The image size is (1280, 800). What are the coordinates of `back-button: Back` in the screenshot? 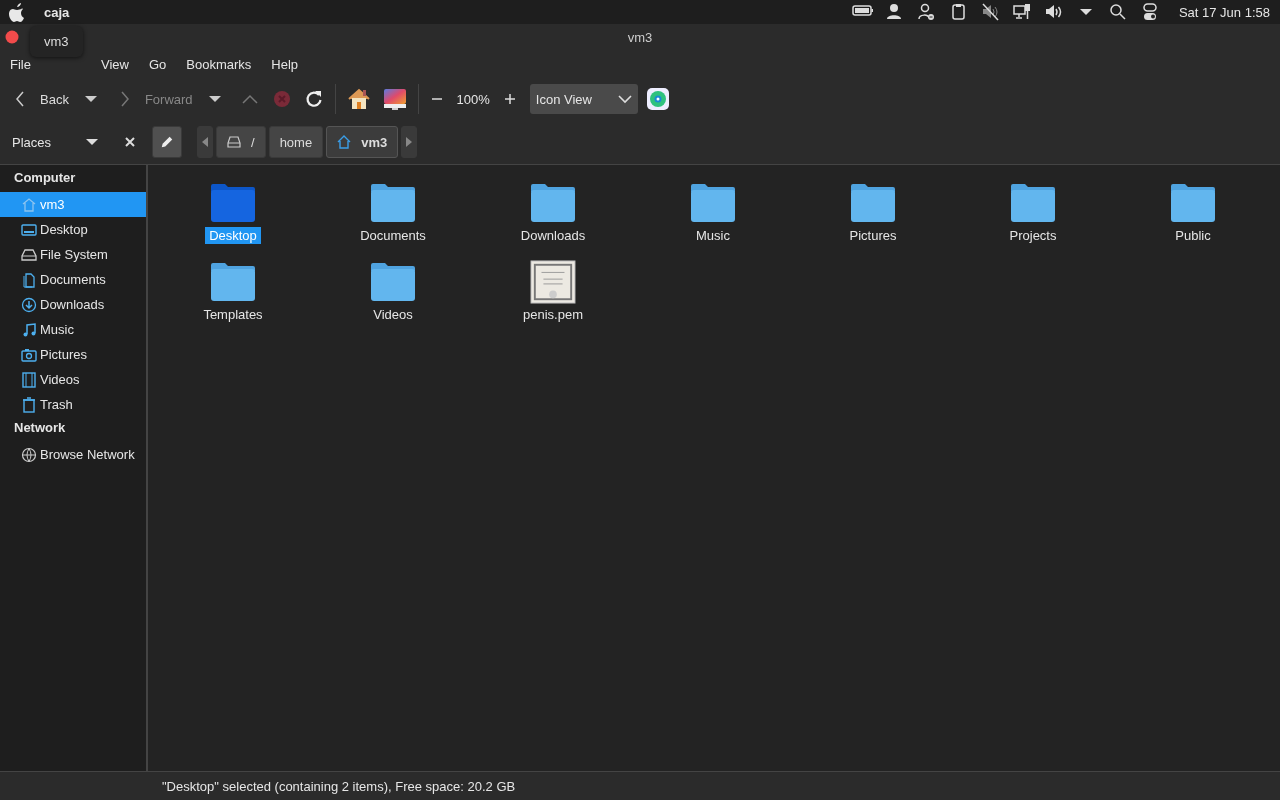 It's located at (41, 99).